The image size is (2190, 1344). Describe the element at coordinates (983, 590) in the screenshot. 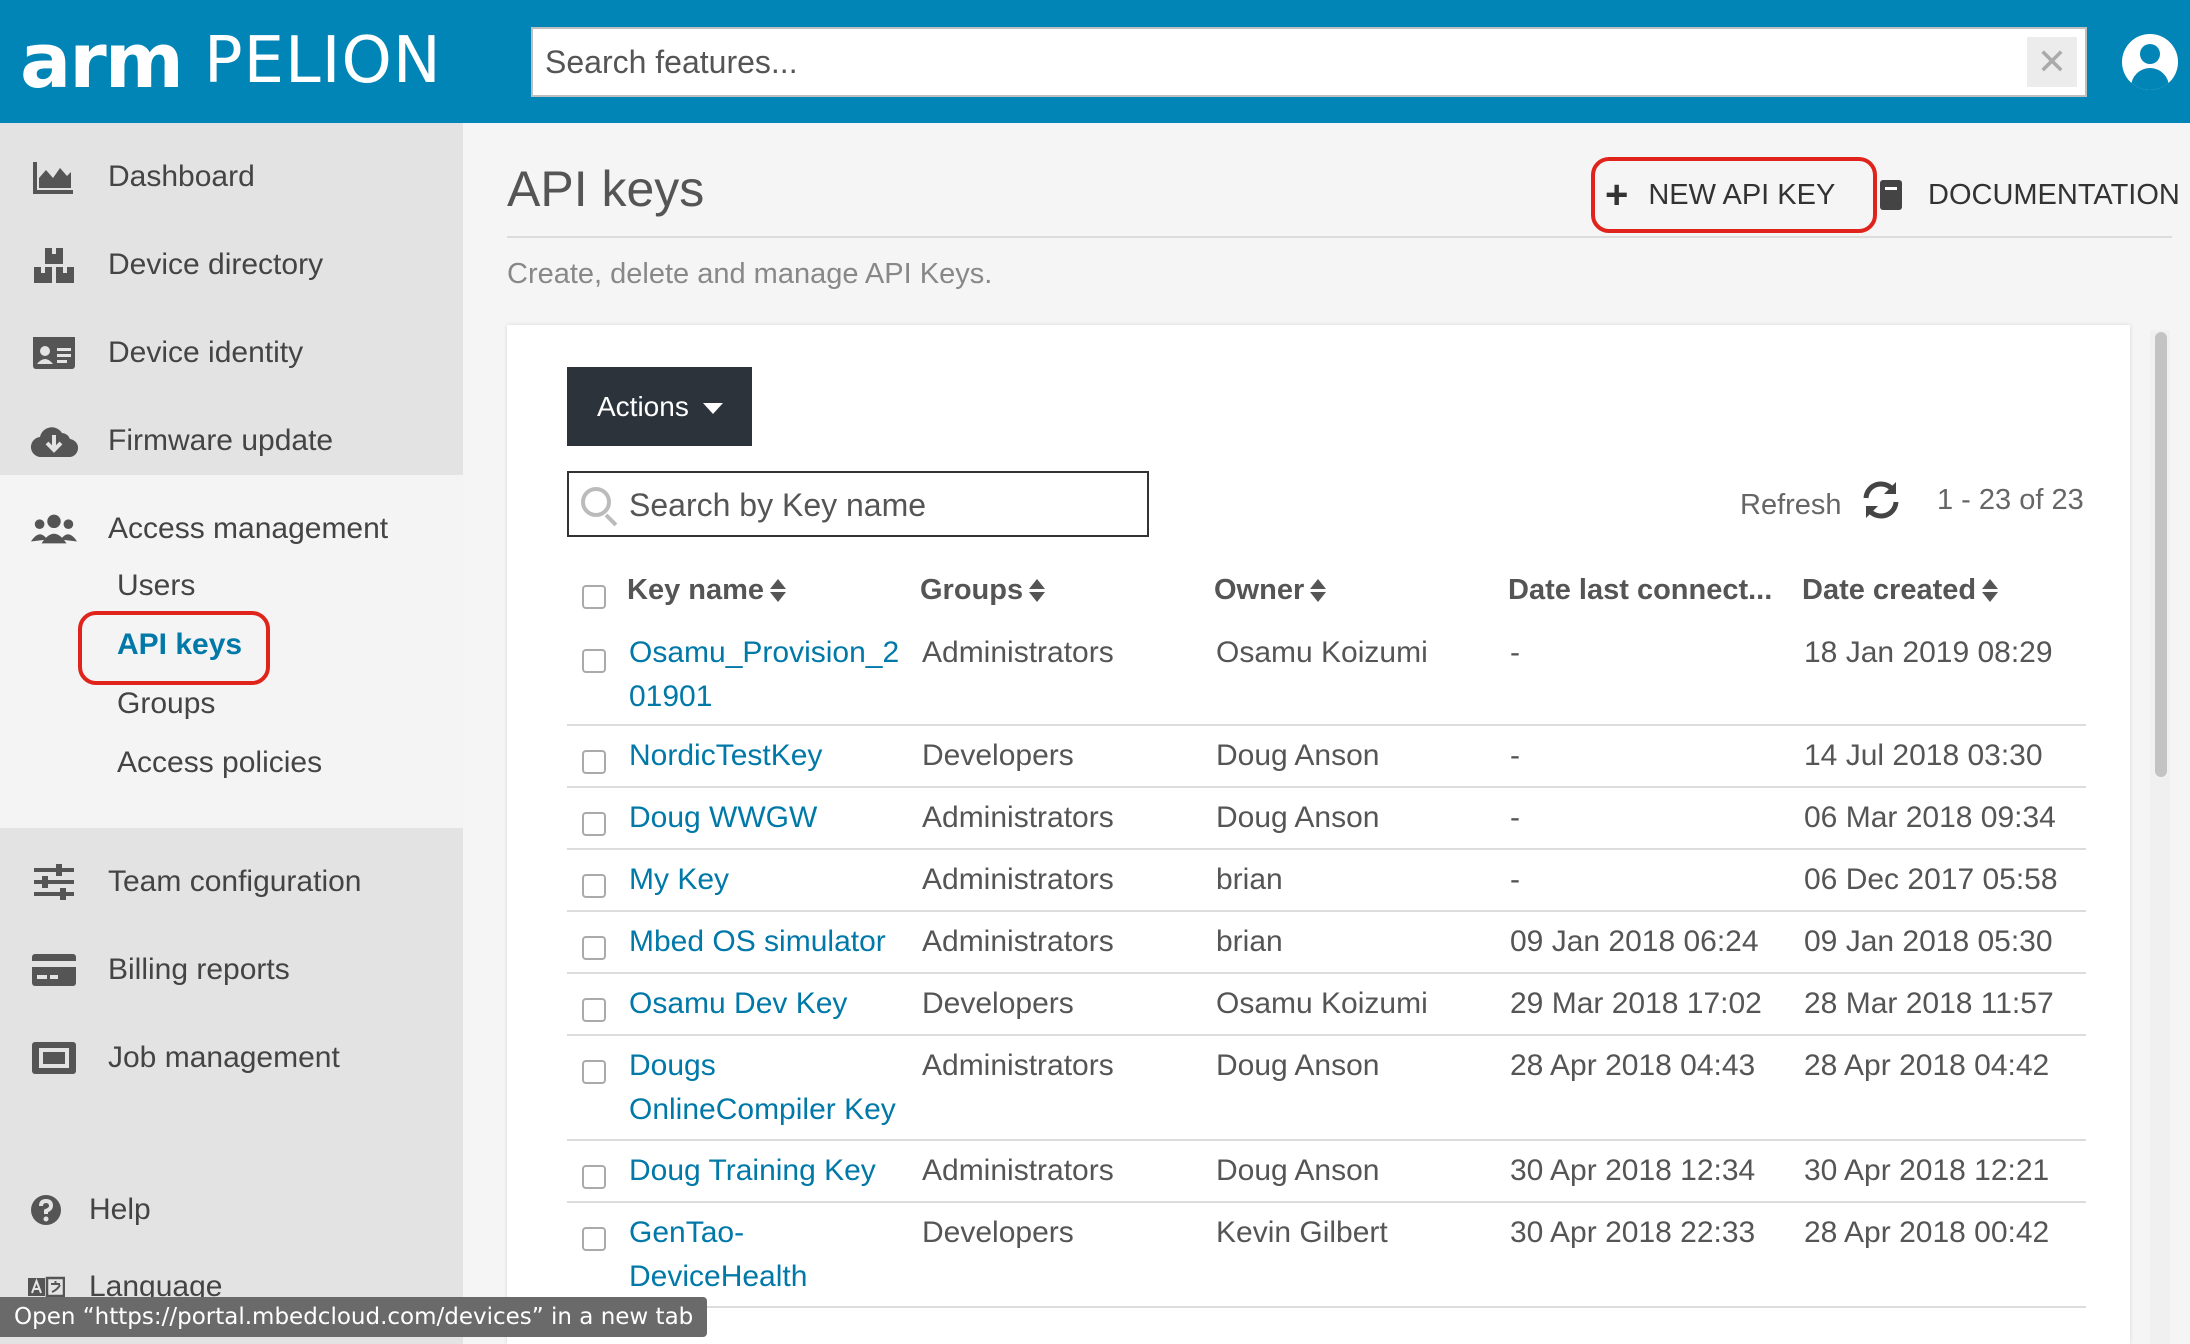

I see `column-header-groups: Groups` at that location.